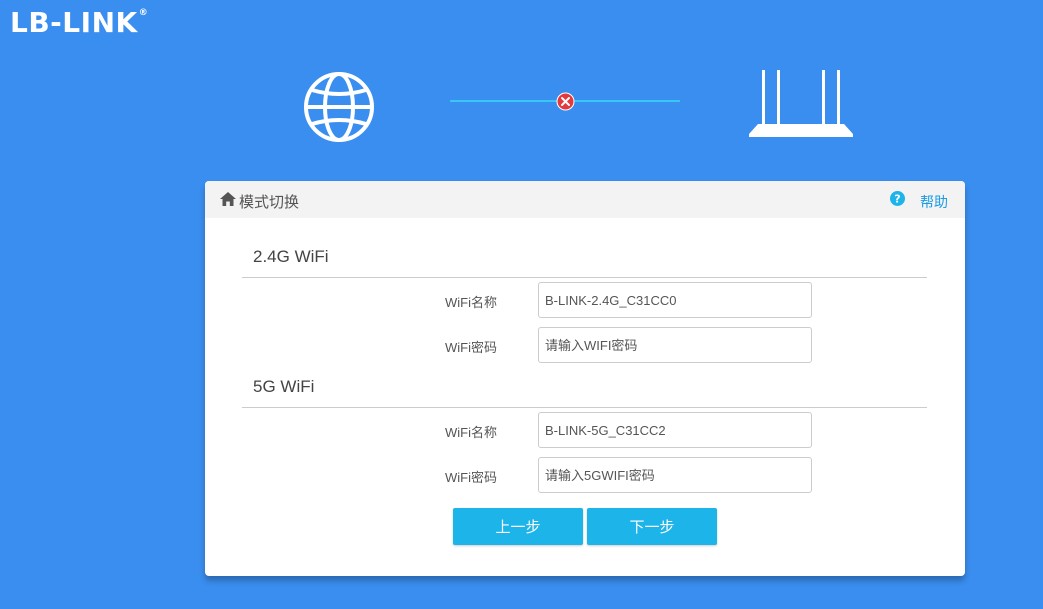  I want to click on next-step-button: 下一步, so click(652, 526).